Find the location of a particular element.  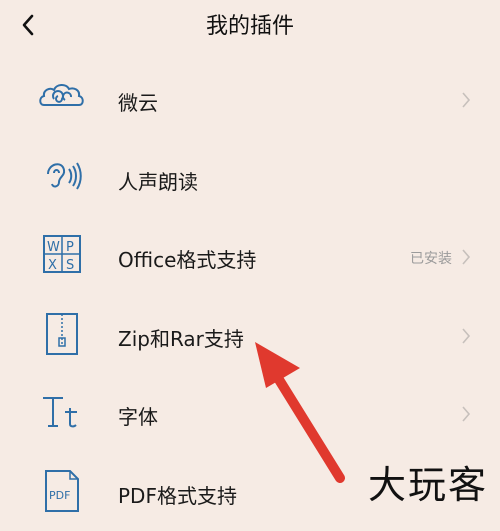

plugin-label: 微云 is located at coordinates (138, 103).